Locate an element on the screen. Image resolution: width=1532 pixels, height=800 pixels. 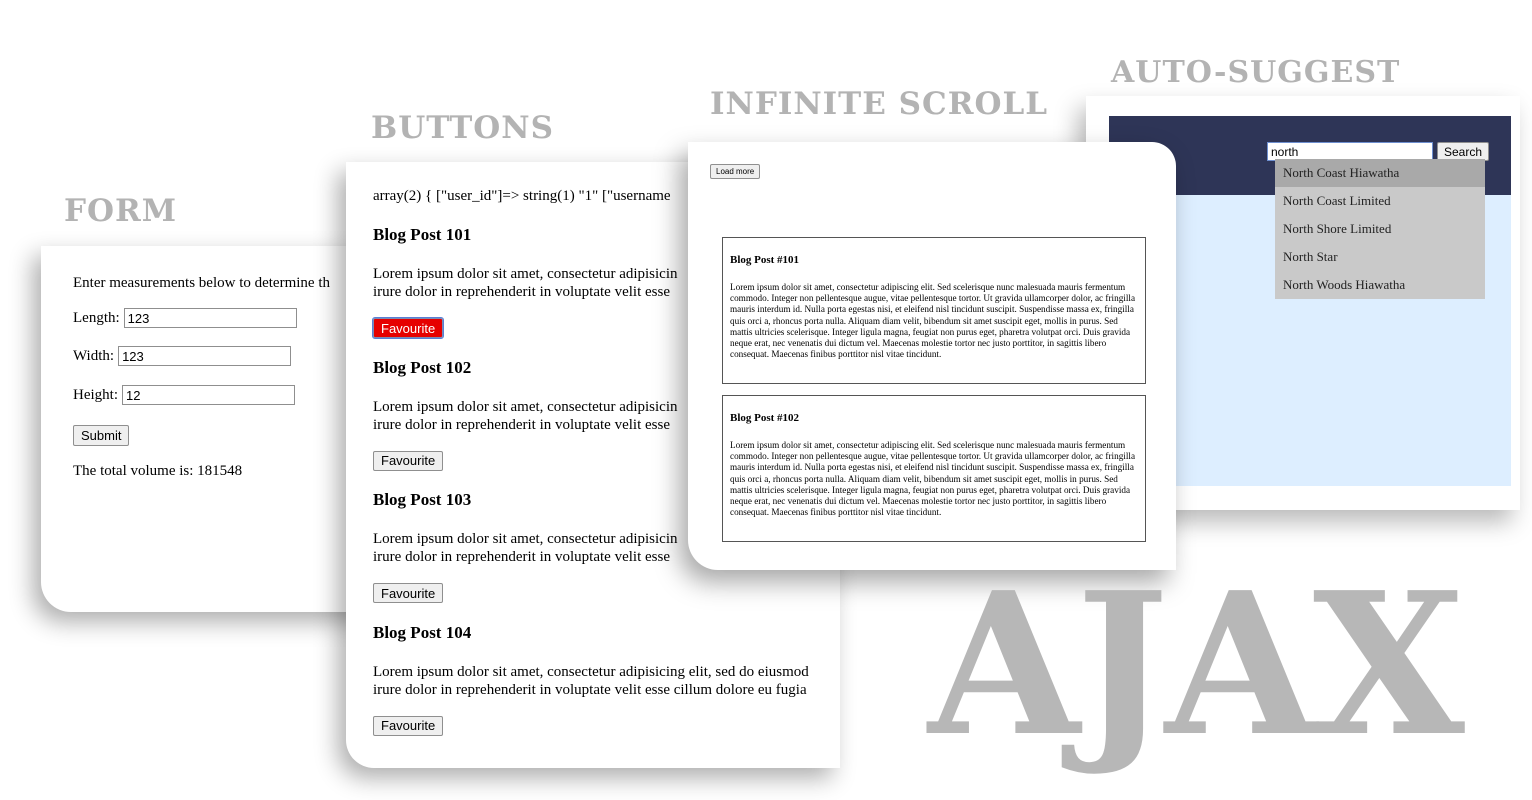
length-row: Length: is located at coordinates (185, 318).